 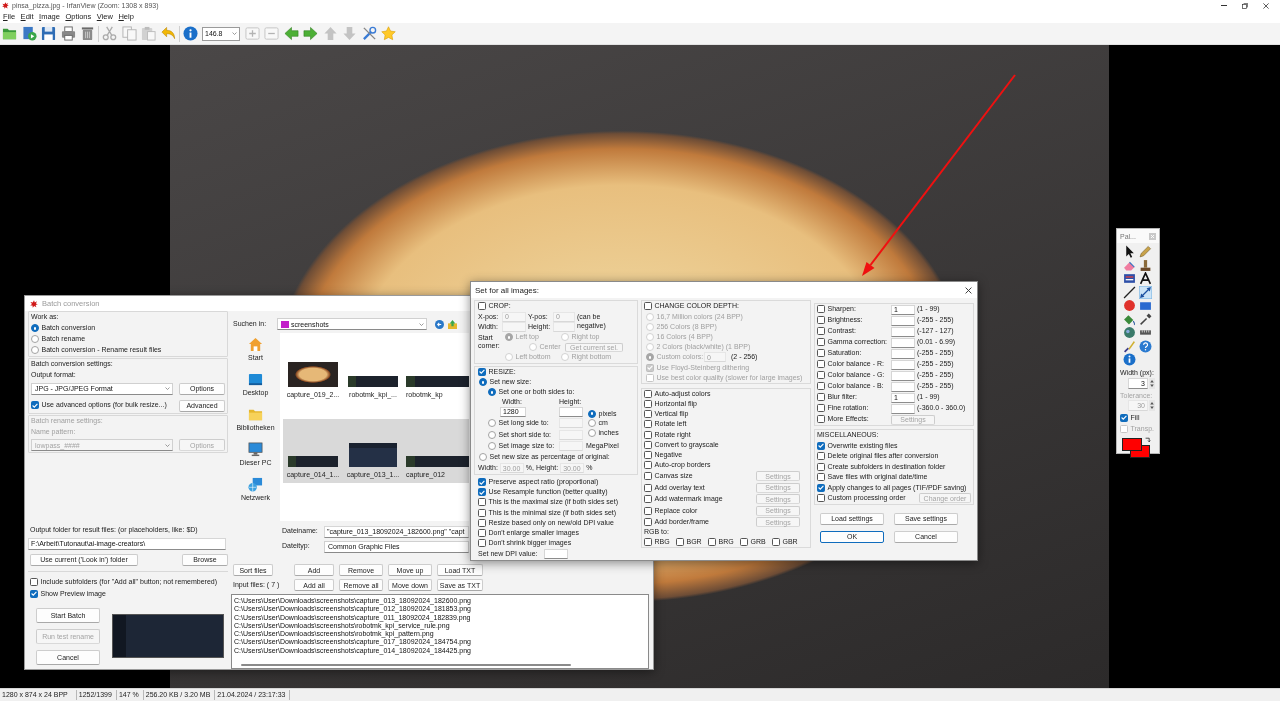 What do you see at coordinates (1129, 305) in the screenshot?
I see `circle-icon` at bounding box center [1129, 305].